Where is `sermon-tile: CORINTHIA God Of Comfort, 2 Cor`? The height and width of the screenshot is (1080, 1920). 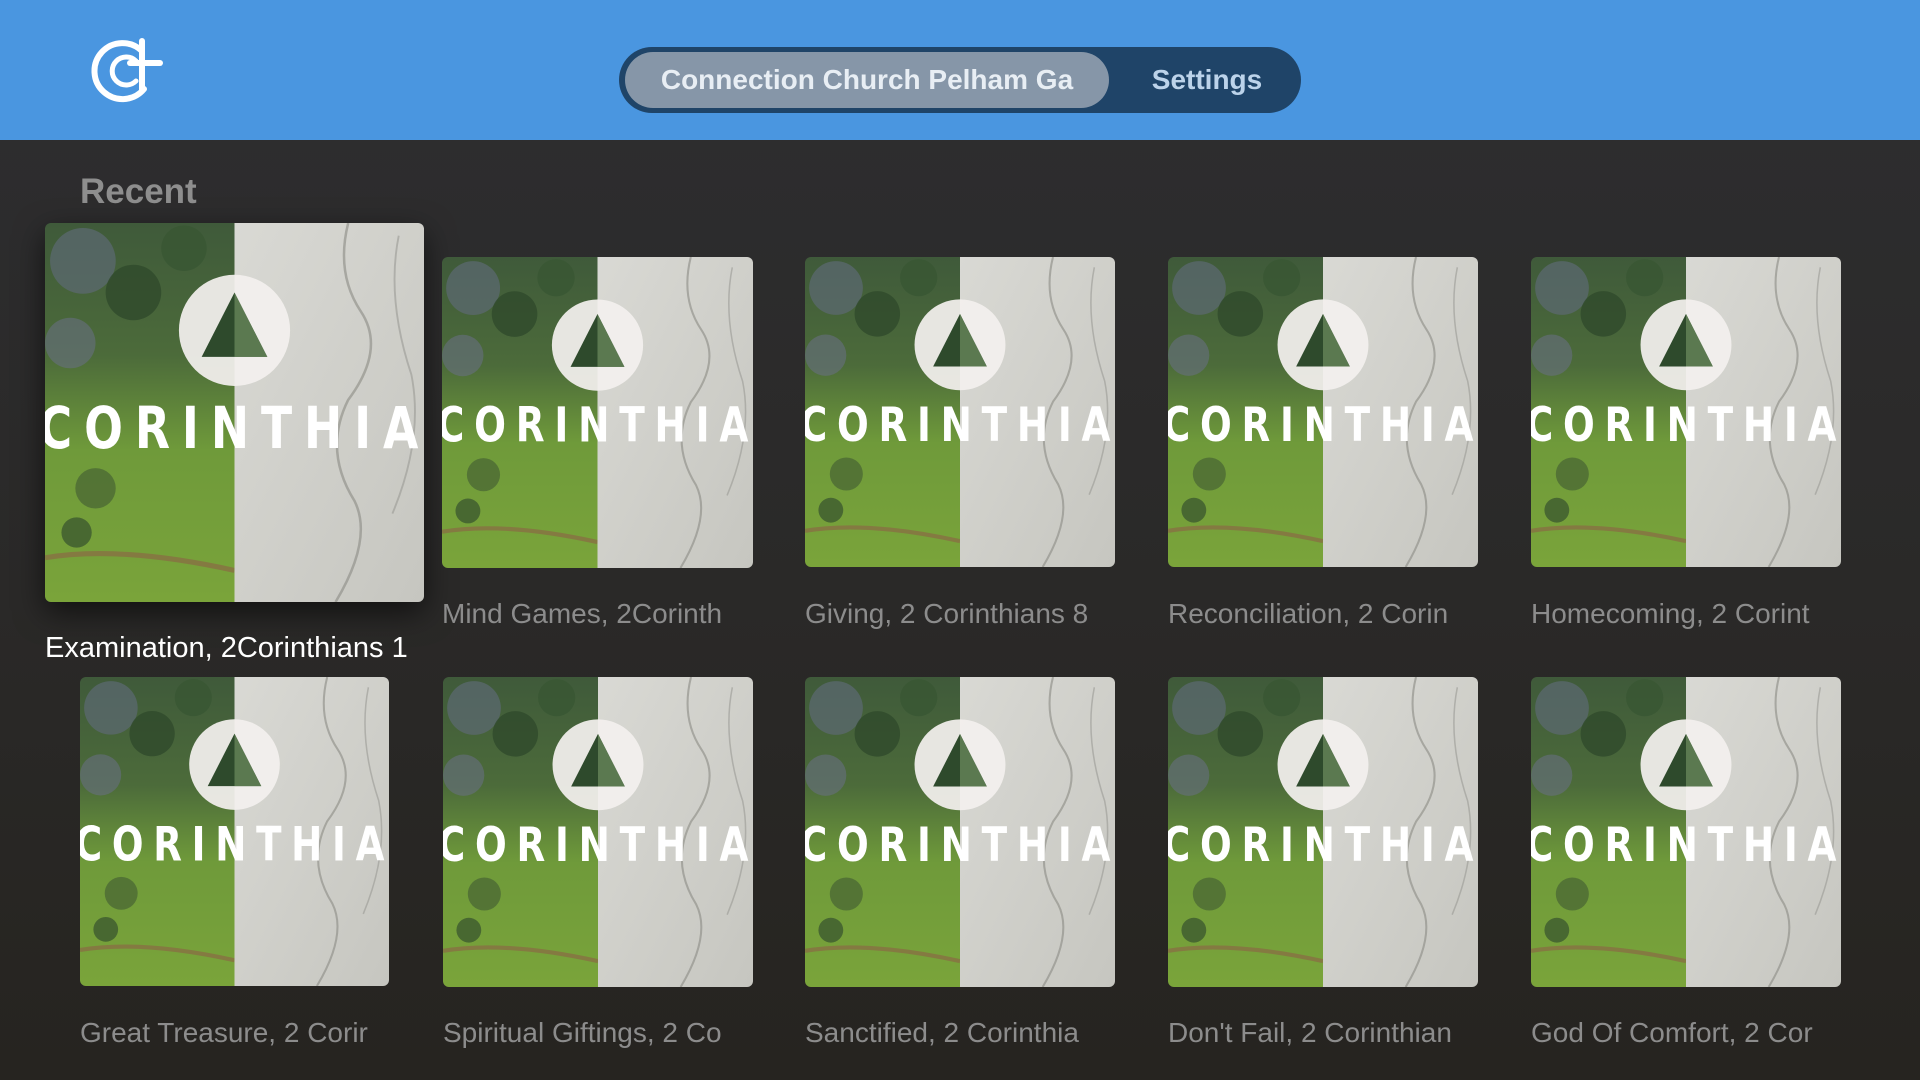
sermon-tile: CORINTHIA God Of Comfort, 2 Cor is located at coordinates (1686, 865).